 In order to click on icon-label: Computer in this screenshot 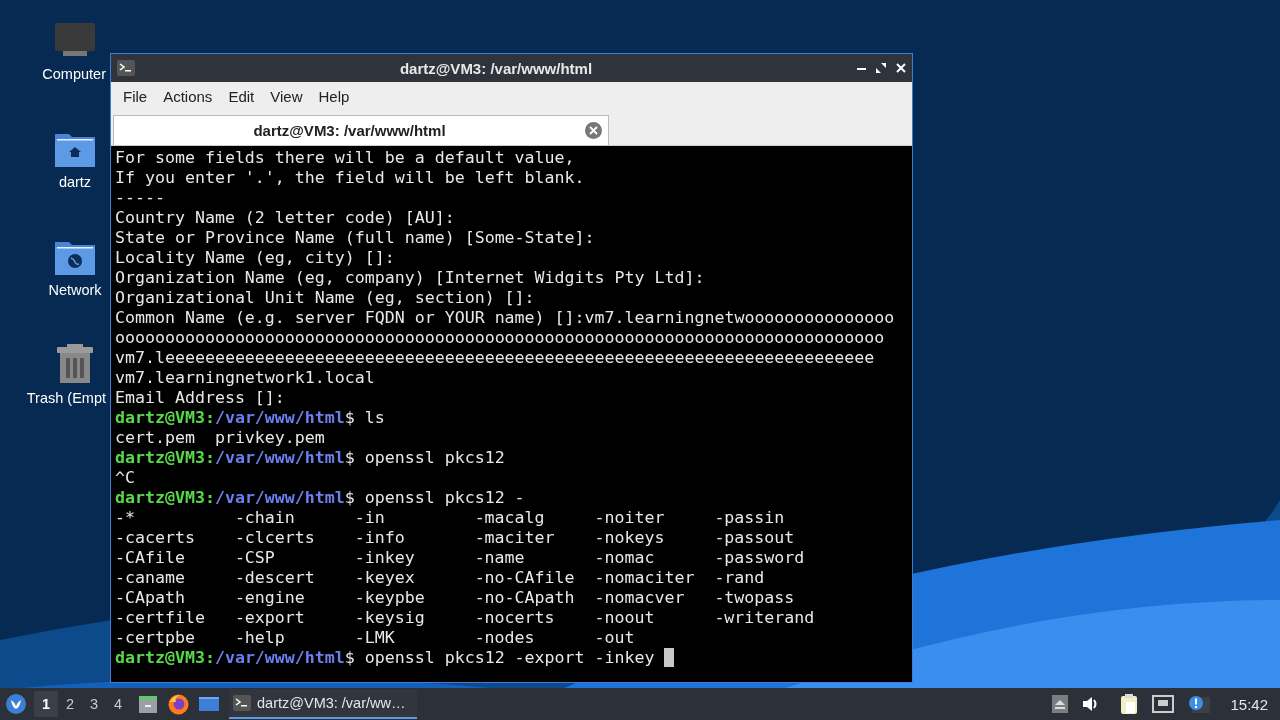, I will do `click(74, 74)`.